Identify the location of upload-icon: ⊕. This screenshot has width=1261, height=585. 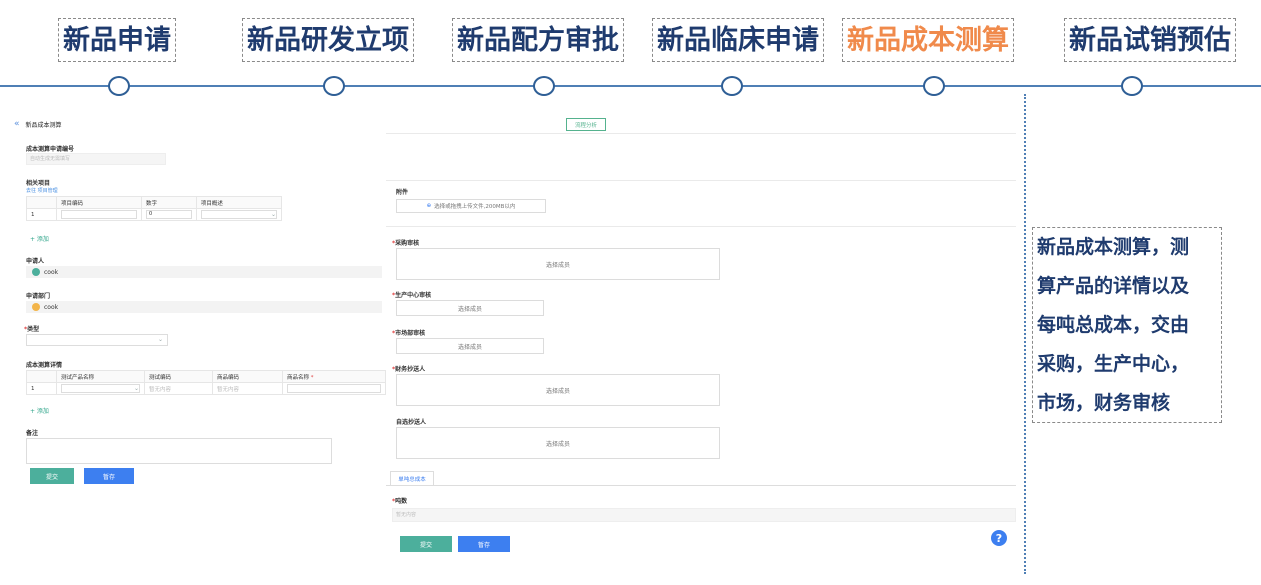
(429, 206).